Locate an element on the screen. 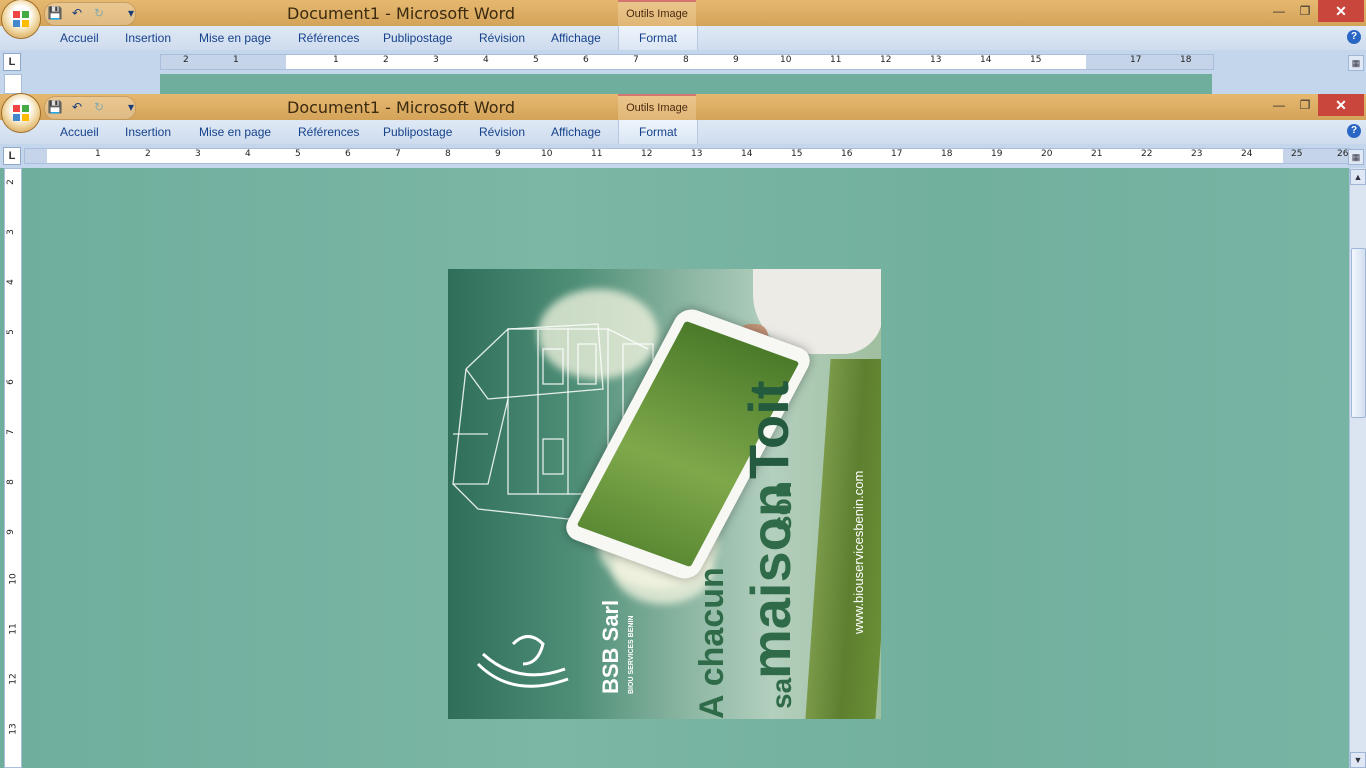  slogan-son: son is located at coordinates (781, 506).